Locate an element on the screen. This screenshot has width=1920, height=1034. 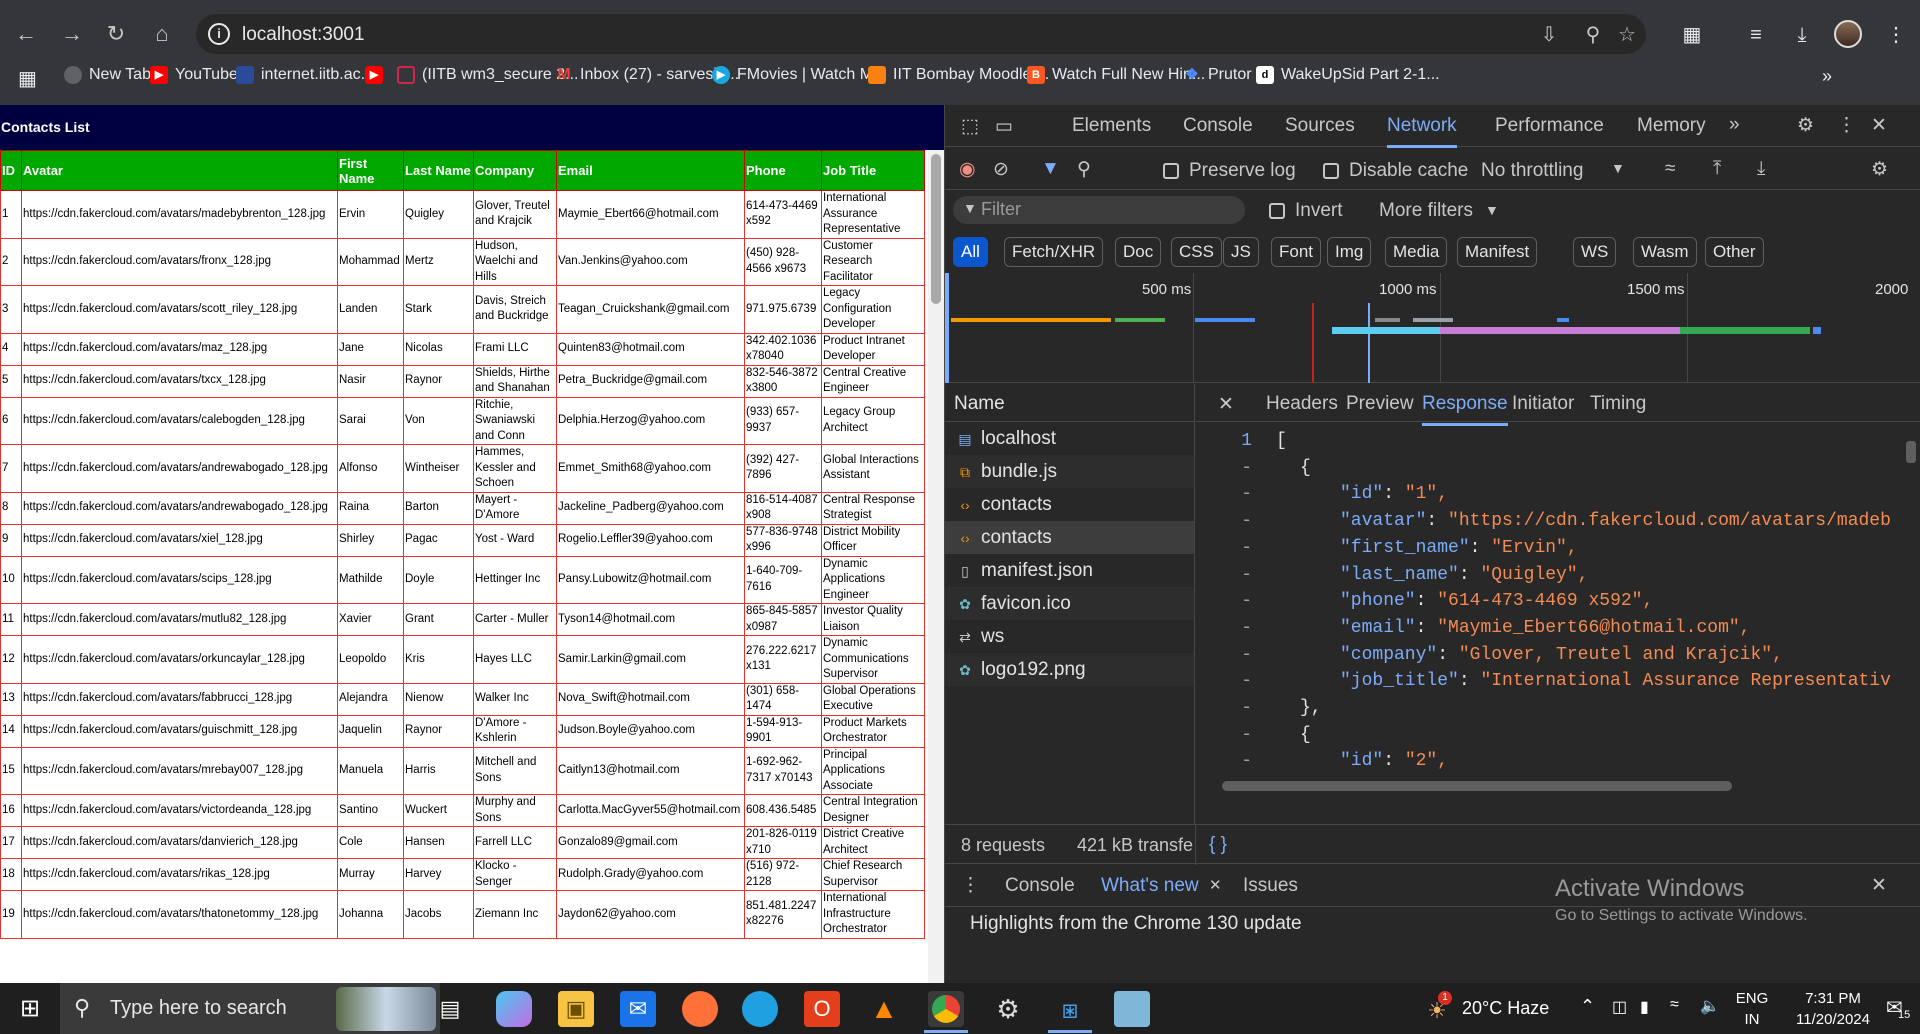
volume-icon: 🔈 is located at coordinates (1710, 1006).